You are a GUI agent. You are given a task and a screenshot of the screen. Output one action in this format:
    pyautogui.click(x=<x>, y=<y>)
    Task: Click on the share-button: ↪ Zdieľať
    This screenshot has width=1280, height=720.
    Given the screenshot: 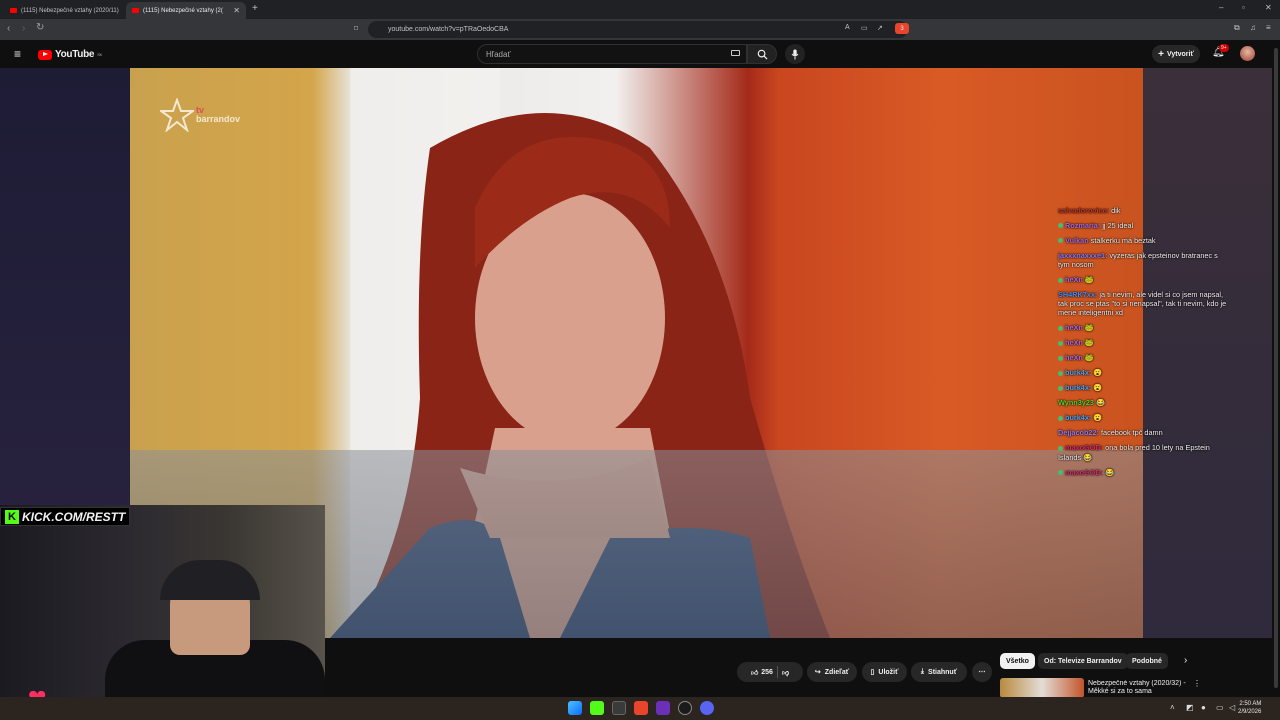 What is the action you would take?
    pyautogui.click(x=832, y=672)
    